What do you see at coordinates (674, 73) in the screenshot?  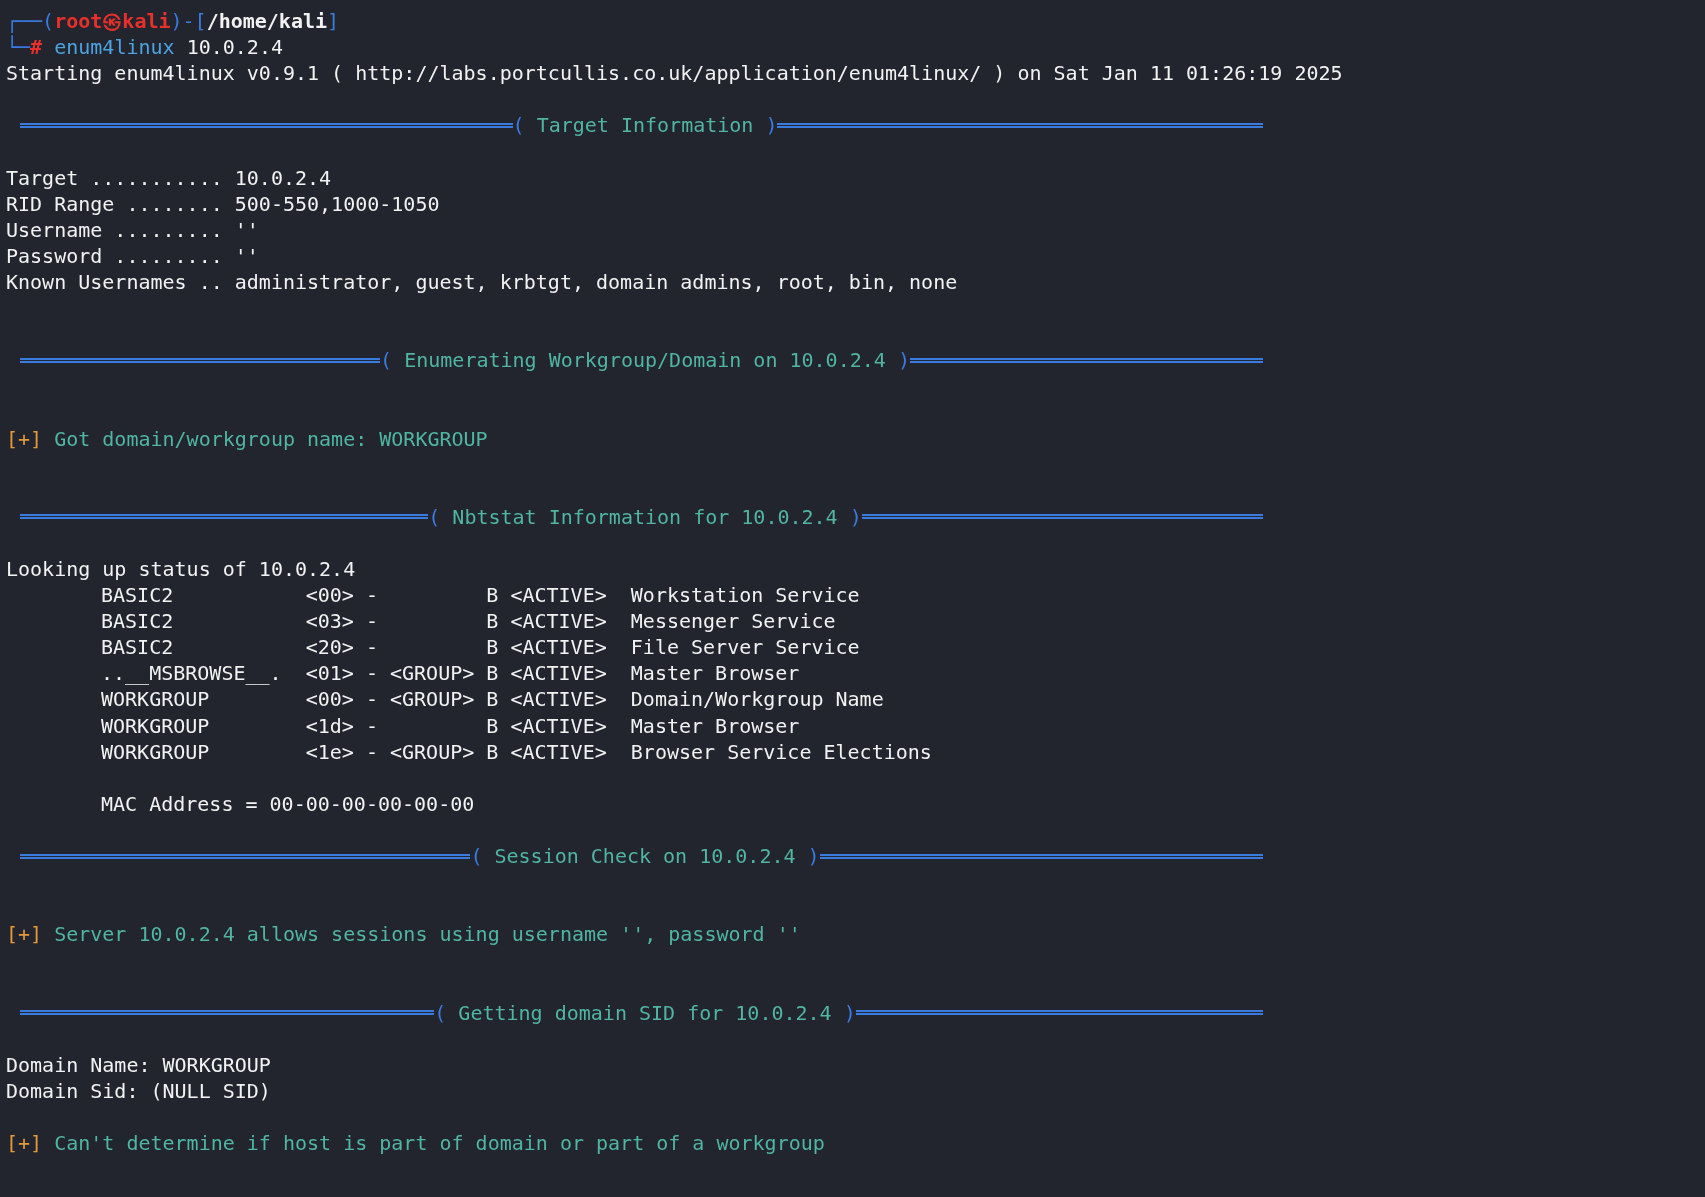 I see `output-line: Starting enum4linux v0.9.1 ( http://labs.portcullis.co.uk/application/enum4linux/ ) on Sat Jan 11 01:26:19 2025` at bounding box center [674, 73].